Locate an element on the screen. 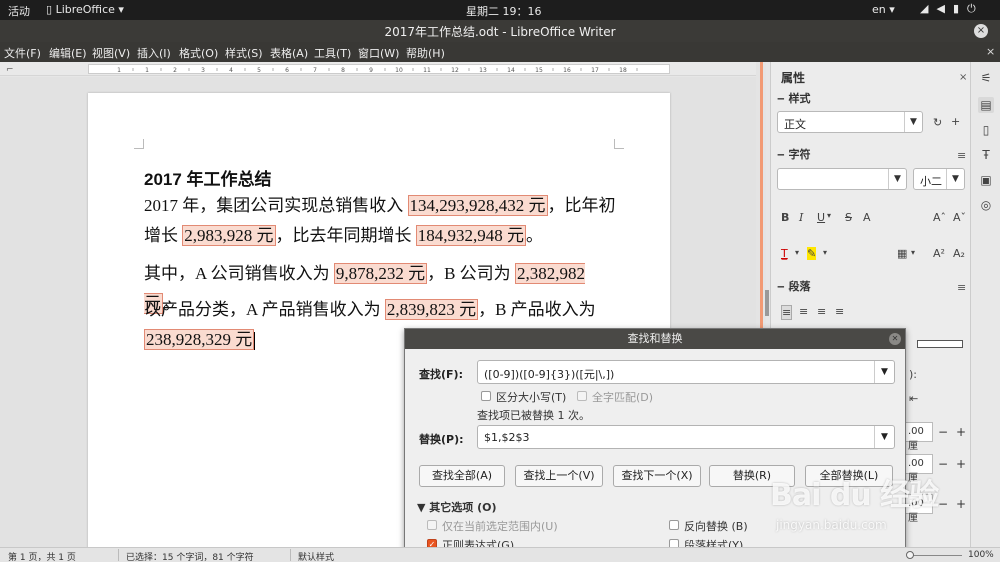 Image resolution: width=1000 pixels, height=562 pixels. menu-edit: 编辑(E) is located at coordinates (68, 53).